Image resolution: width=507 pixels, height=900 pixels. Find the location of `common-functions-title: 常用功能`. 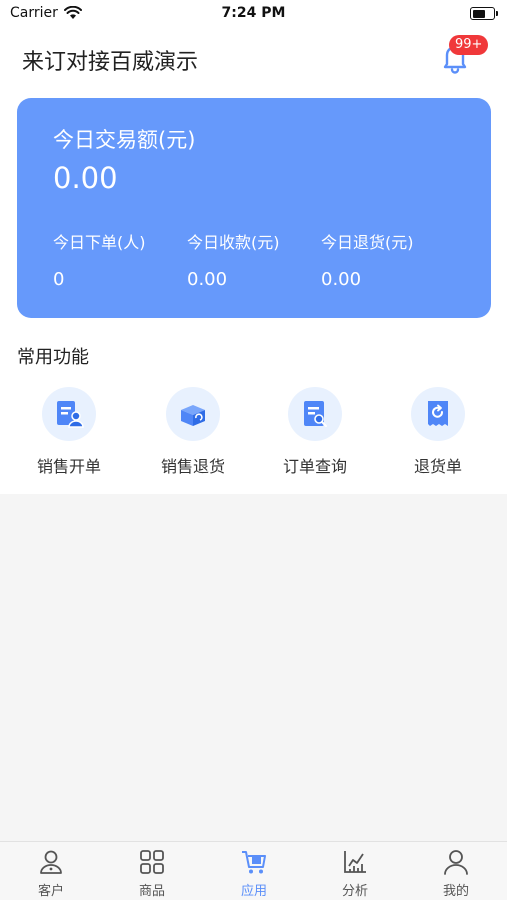

common-functions-title: 常用功能 is located at coordinates (53, 357).